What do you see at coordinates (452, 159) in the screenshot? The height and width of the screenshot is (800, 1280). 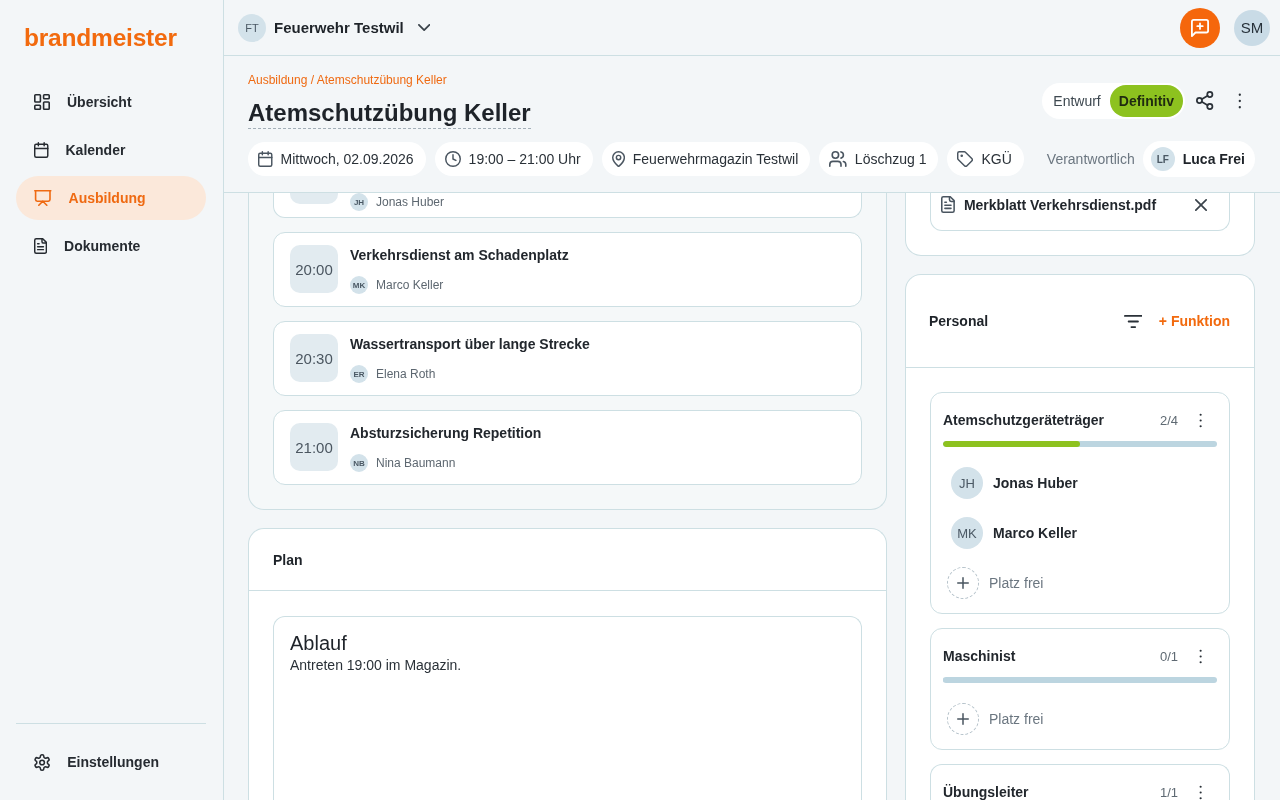 I see `clock-icon` at bounding box center [452, 159].